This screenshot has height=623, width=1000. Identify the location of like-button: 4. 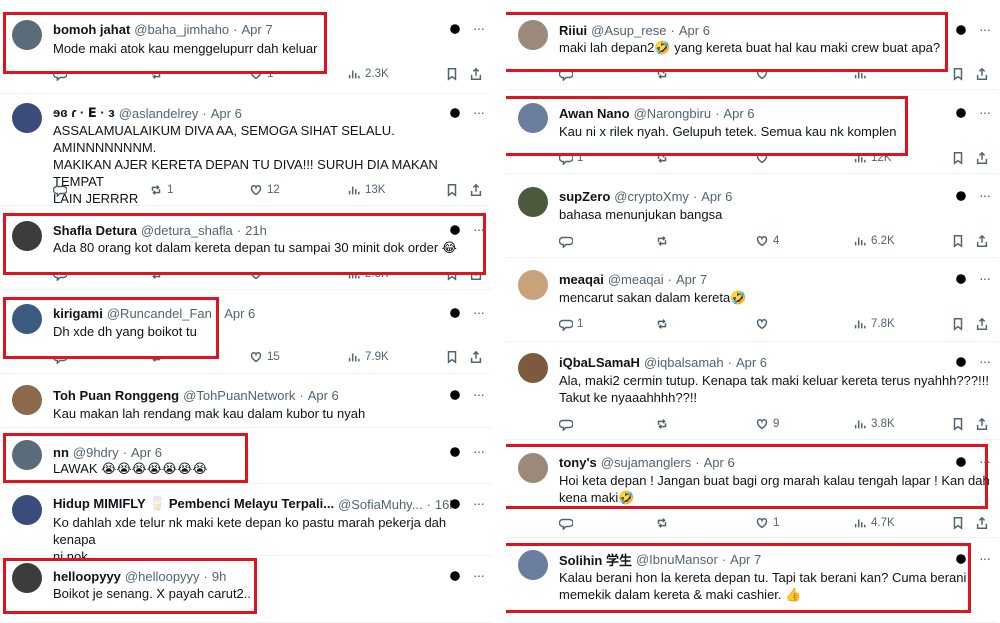
(767, 241).